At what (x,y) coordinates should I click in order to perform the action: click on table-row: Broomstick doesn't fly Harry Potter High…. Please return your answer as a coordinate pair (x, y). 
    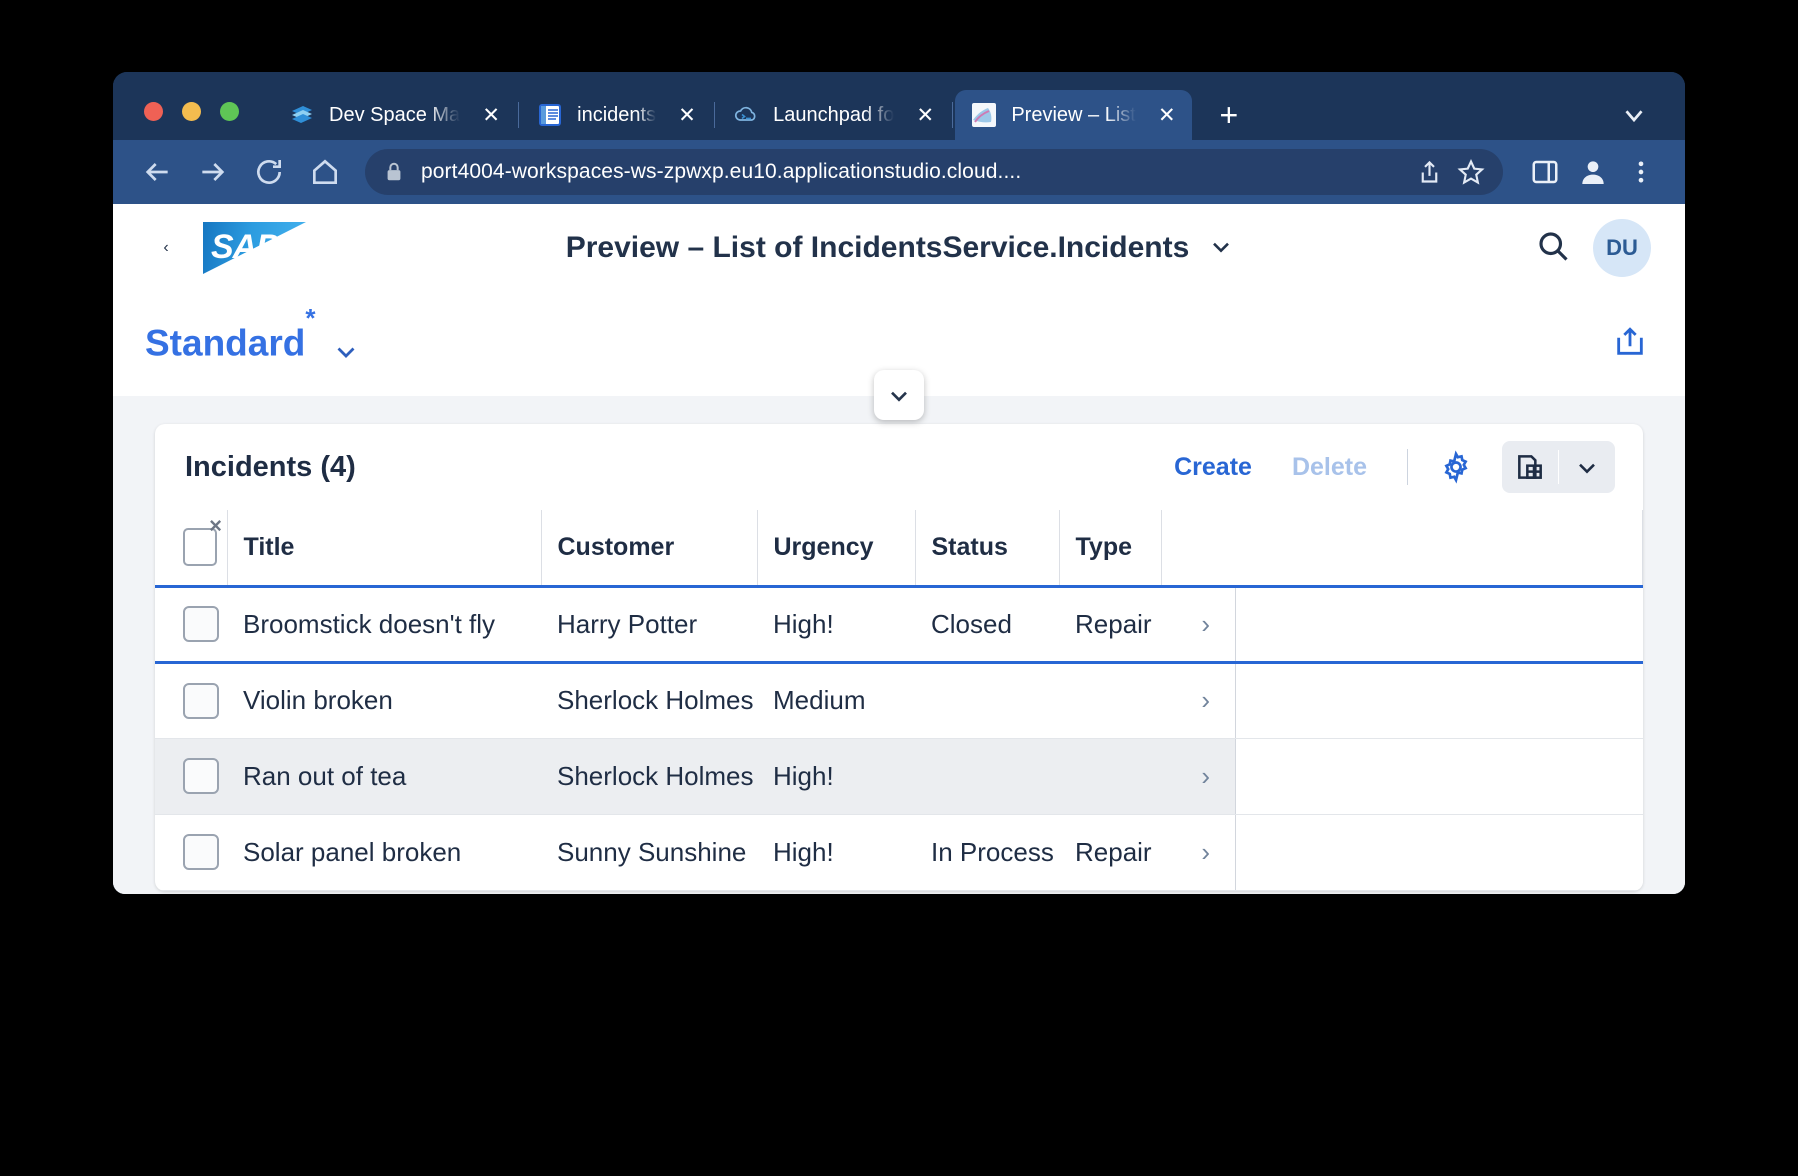
    Looking at the image, I should click on (899, 624).